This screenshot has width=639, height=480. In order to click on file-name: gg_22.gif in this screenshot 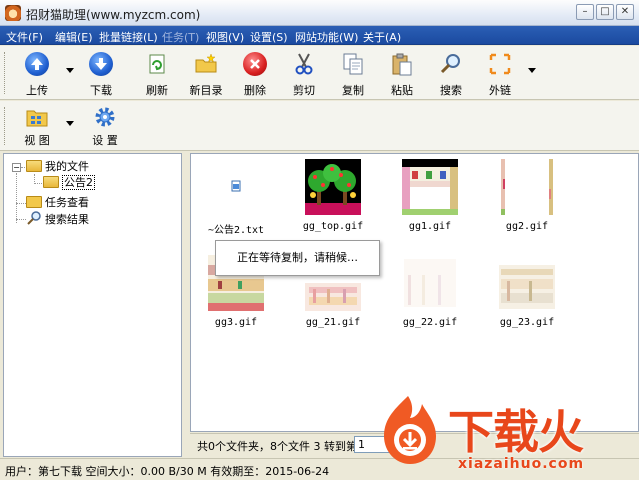, I will do `click(430, 322)`.